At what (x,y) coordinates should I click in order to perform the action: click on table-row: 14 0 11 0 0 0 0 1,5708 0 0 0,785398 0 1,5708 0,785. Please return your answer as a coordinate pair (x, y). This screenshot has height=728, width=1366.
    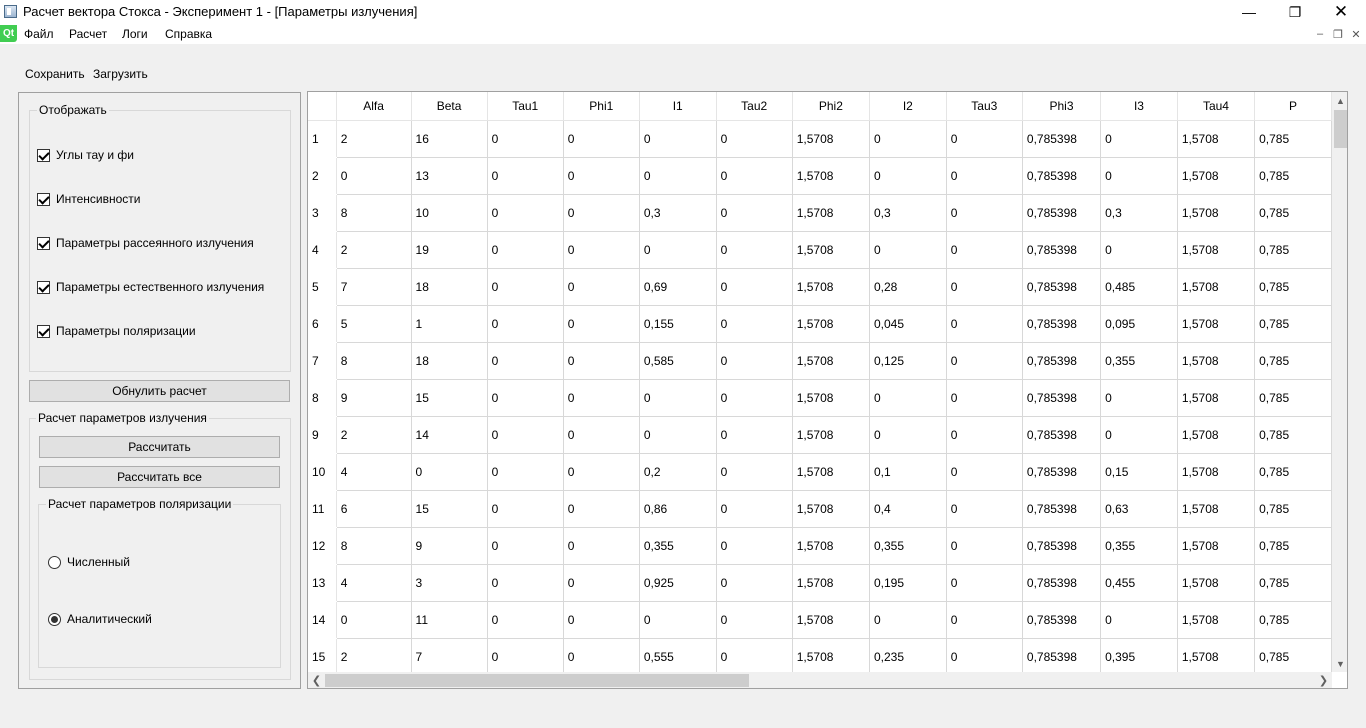
    Looking at the image, I should click on (820, 620).